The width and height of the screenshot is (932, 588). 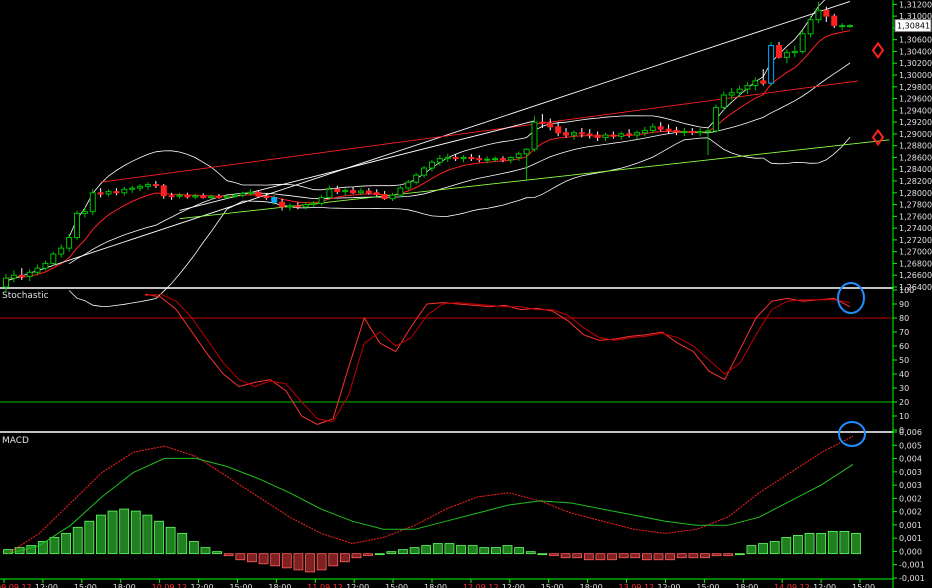 What do you see at coordinates (85, 585) in the screenshot?
I see `time-tick-label: 15:00` at bounding box center [85, 585].